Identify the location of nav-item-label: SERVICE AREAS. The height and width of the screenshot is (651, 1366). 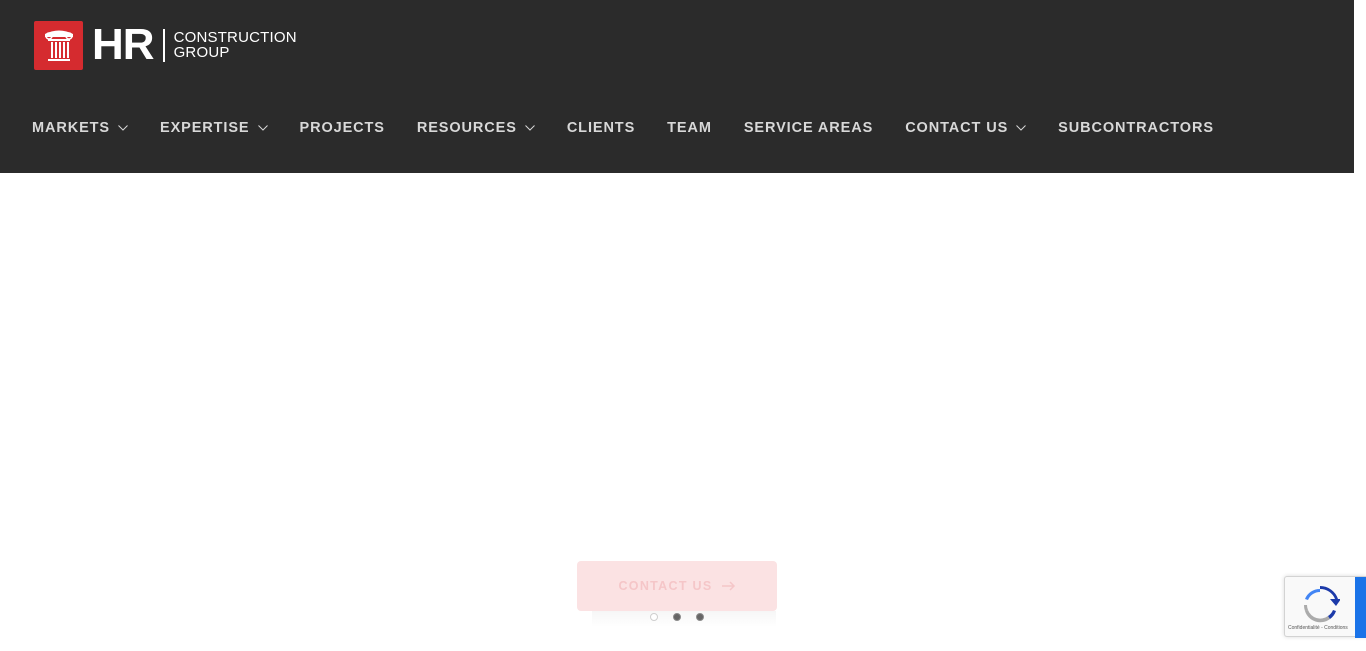
(808, 128).